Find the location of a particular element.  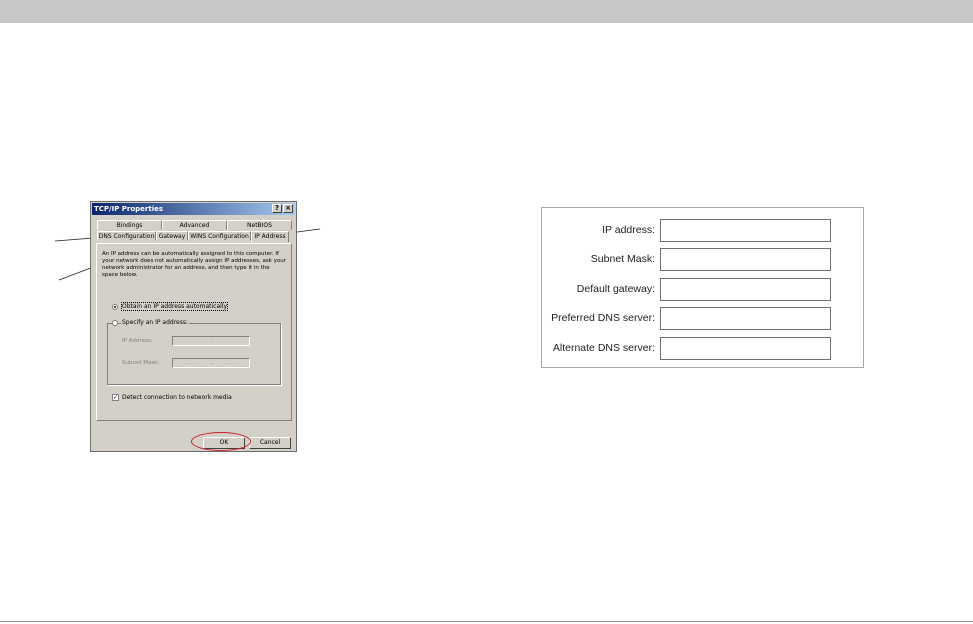

alternate-dns-input is located at coordinates (745, 348).